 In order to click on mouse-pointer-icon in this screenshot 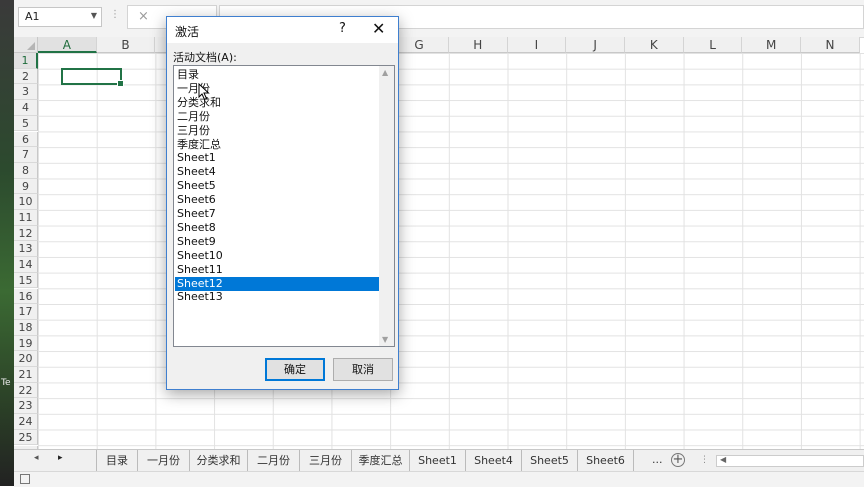, I will do `click(204, 92)`.